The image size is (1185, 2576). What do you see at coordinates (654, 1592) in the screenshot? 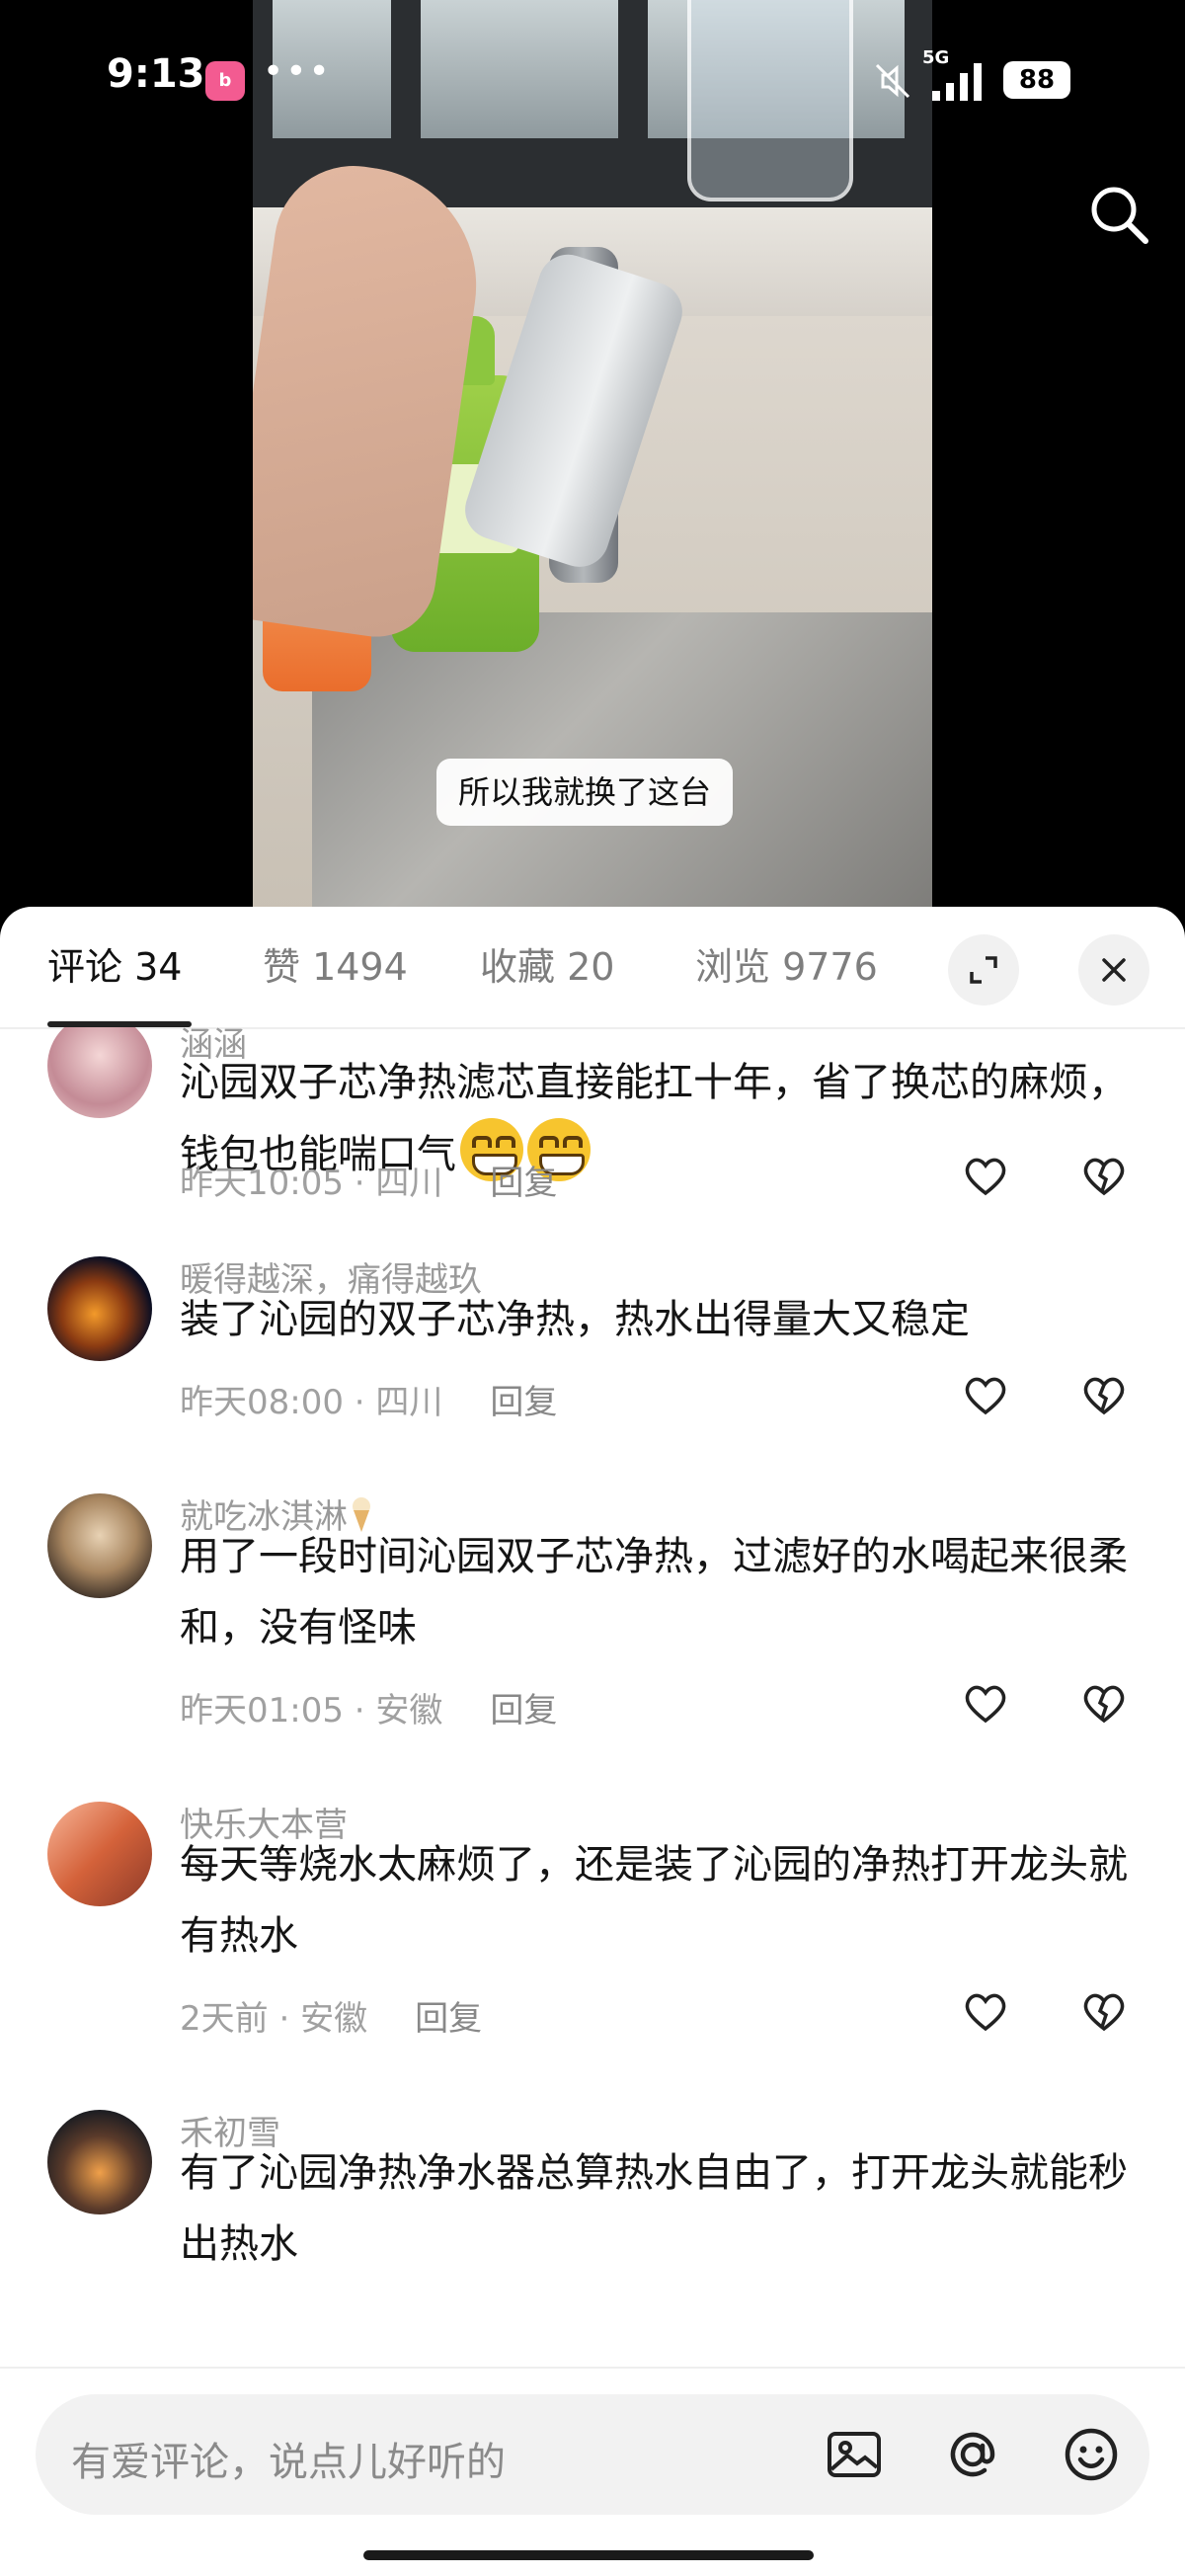
I see `comment-text: 用了一段时间沁园双子芯净热，过滤好的水喝起来很柔和，没有怪味` at bounding box center [654, 1592].